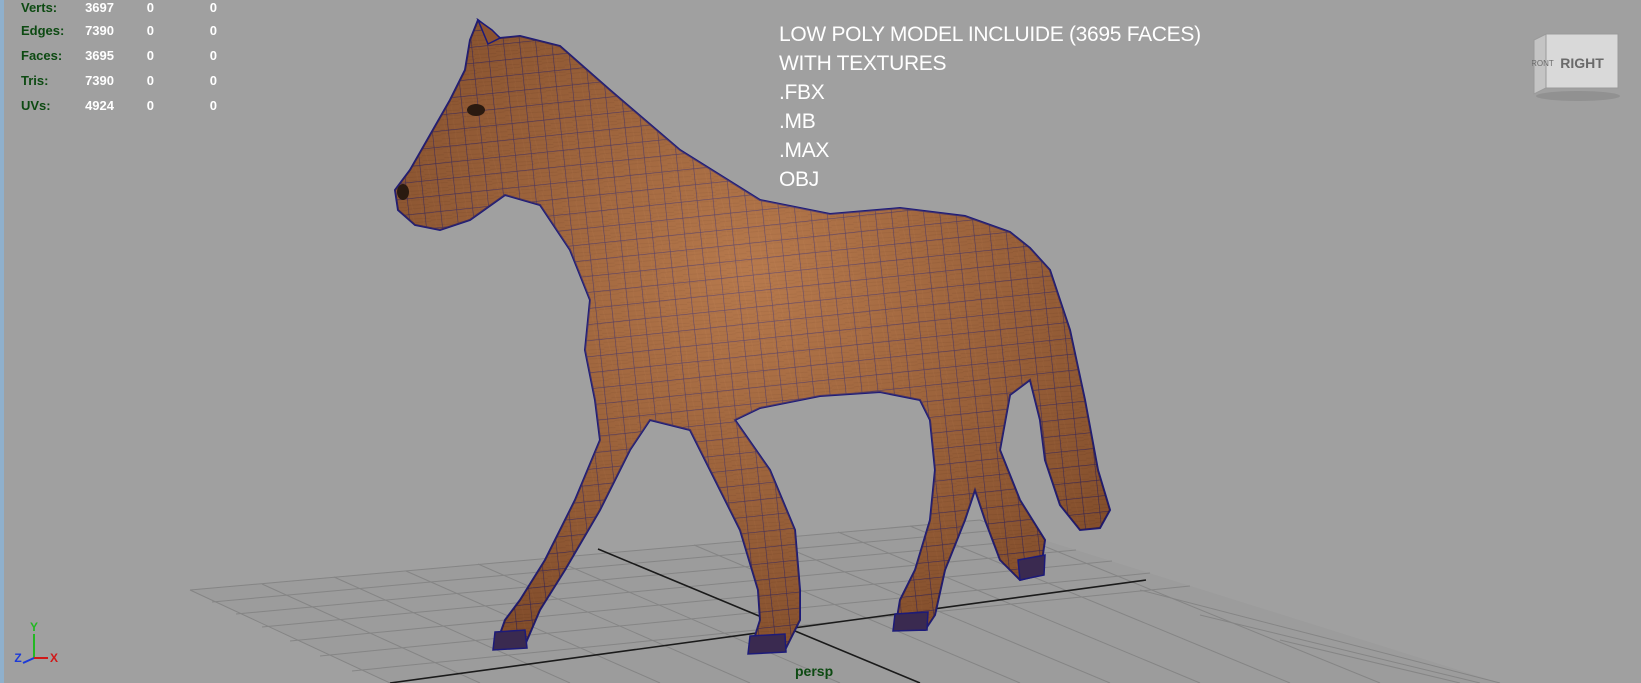  What do you see at coordinates (804, 150) in the screenshot?
I see `info-line: .MAX` at bounding box center [804, 150].